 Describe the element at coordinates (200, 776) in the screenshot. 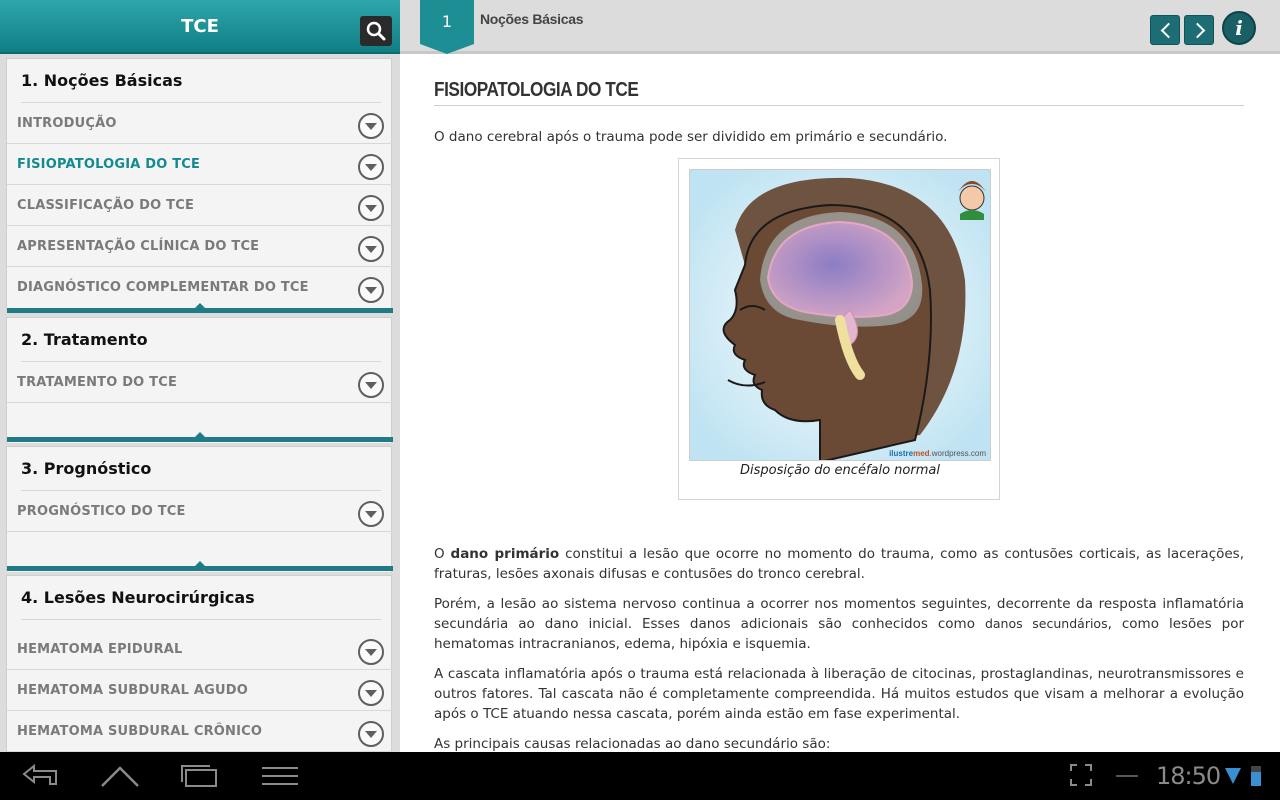

I see `recent-apps-icon` at that location.